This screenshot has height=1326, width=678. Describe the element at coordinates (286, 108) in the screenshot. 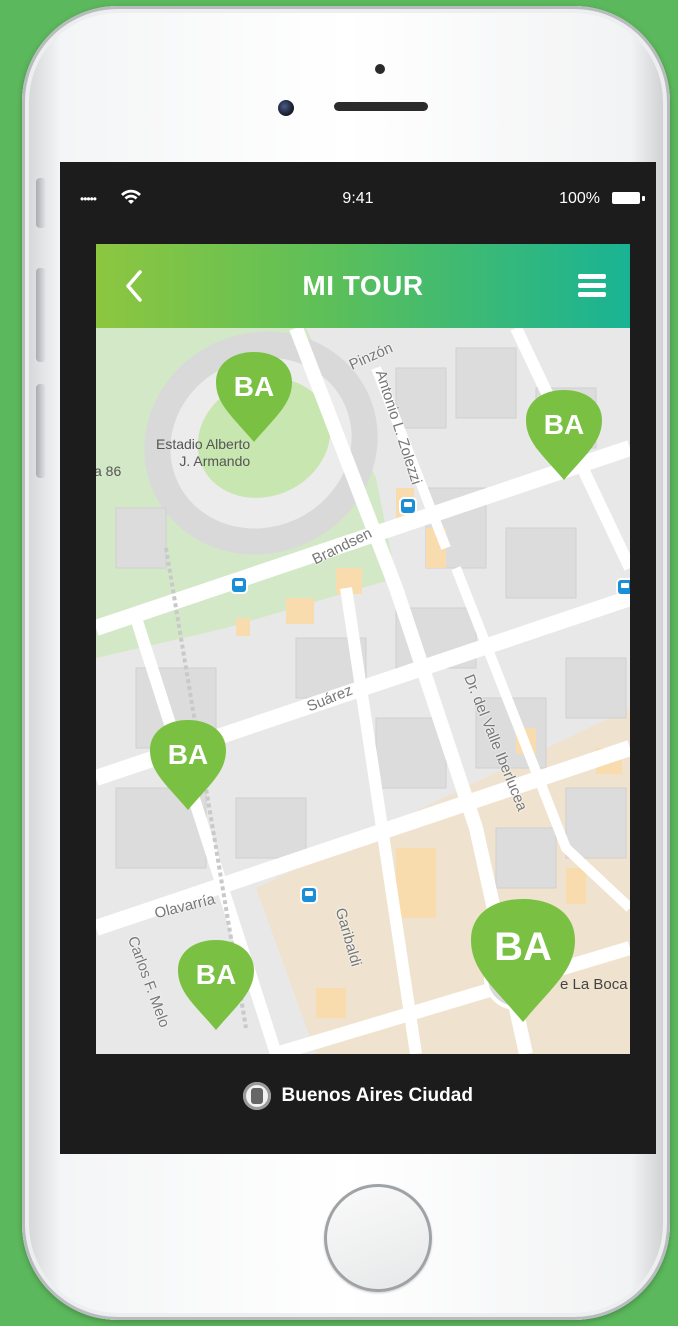

I see `front-camera` at that location.